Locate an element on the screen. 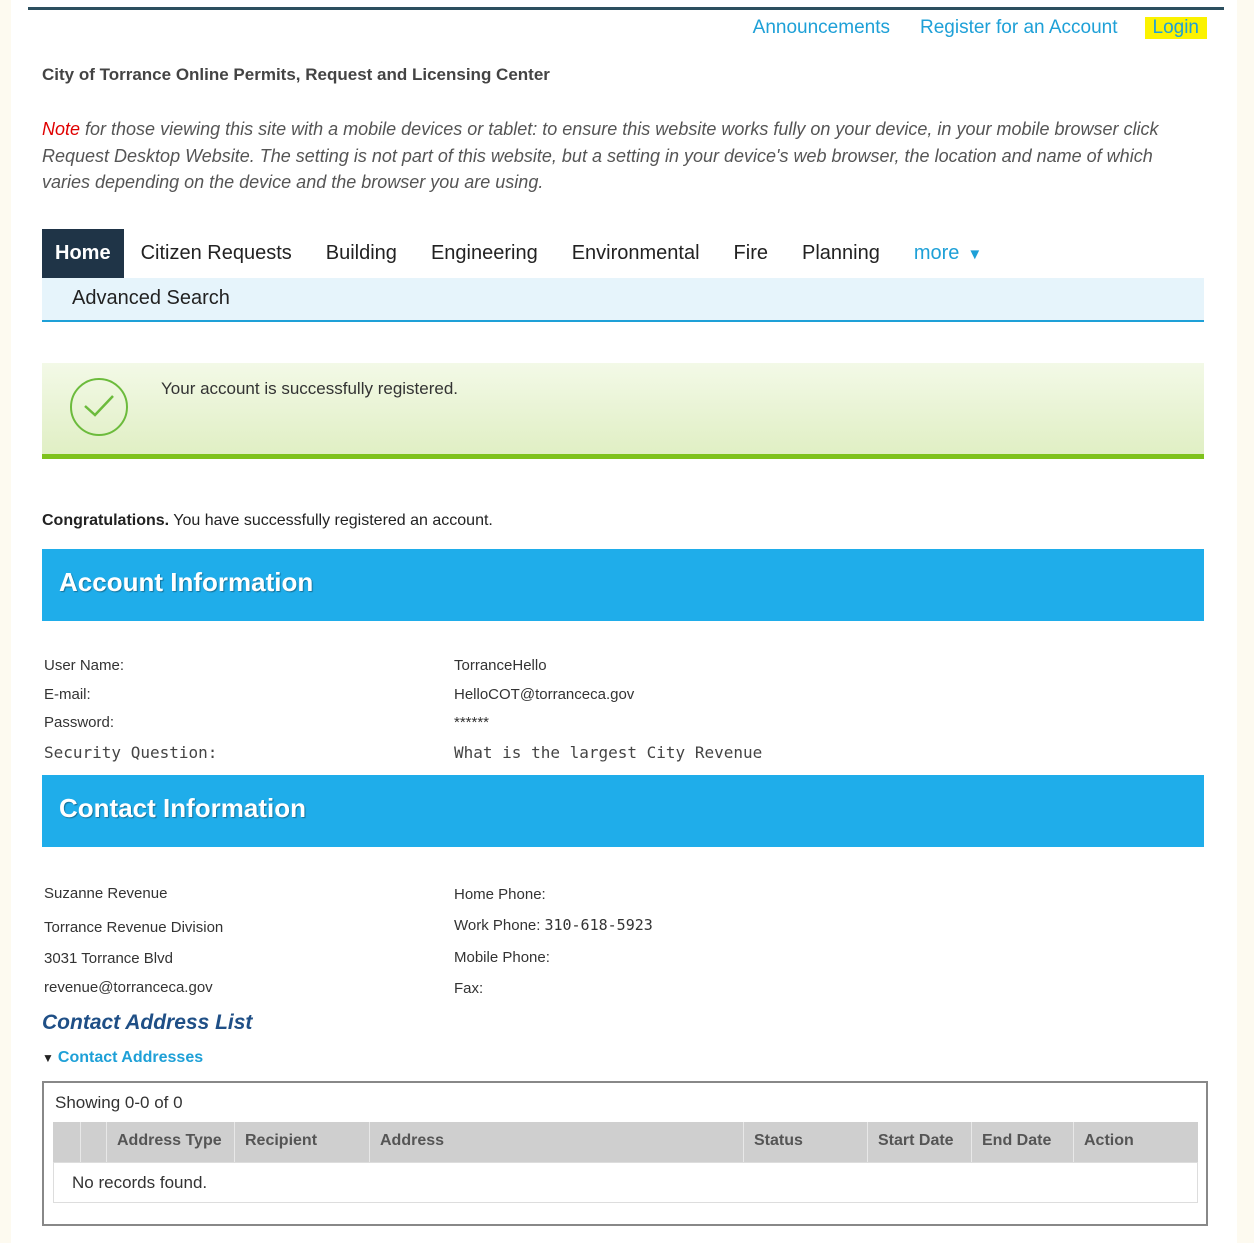 Image resolution: width=1254 pixels, height=1243 pixels. mobile-phone-label: Mobile Phone: is located at coordinates (502, 957).